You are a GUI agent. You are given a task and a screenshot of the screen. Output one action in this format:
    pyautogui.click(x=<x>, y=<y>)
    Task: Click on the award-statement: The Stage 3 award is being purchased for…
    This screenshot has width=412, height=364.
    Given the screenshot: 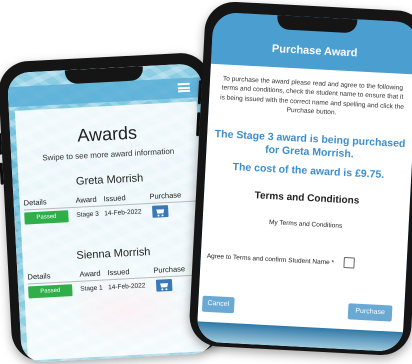 What is the action you would take?
    pyautogui.click(x=310, y=144)
    